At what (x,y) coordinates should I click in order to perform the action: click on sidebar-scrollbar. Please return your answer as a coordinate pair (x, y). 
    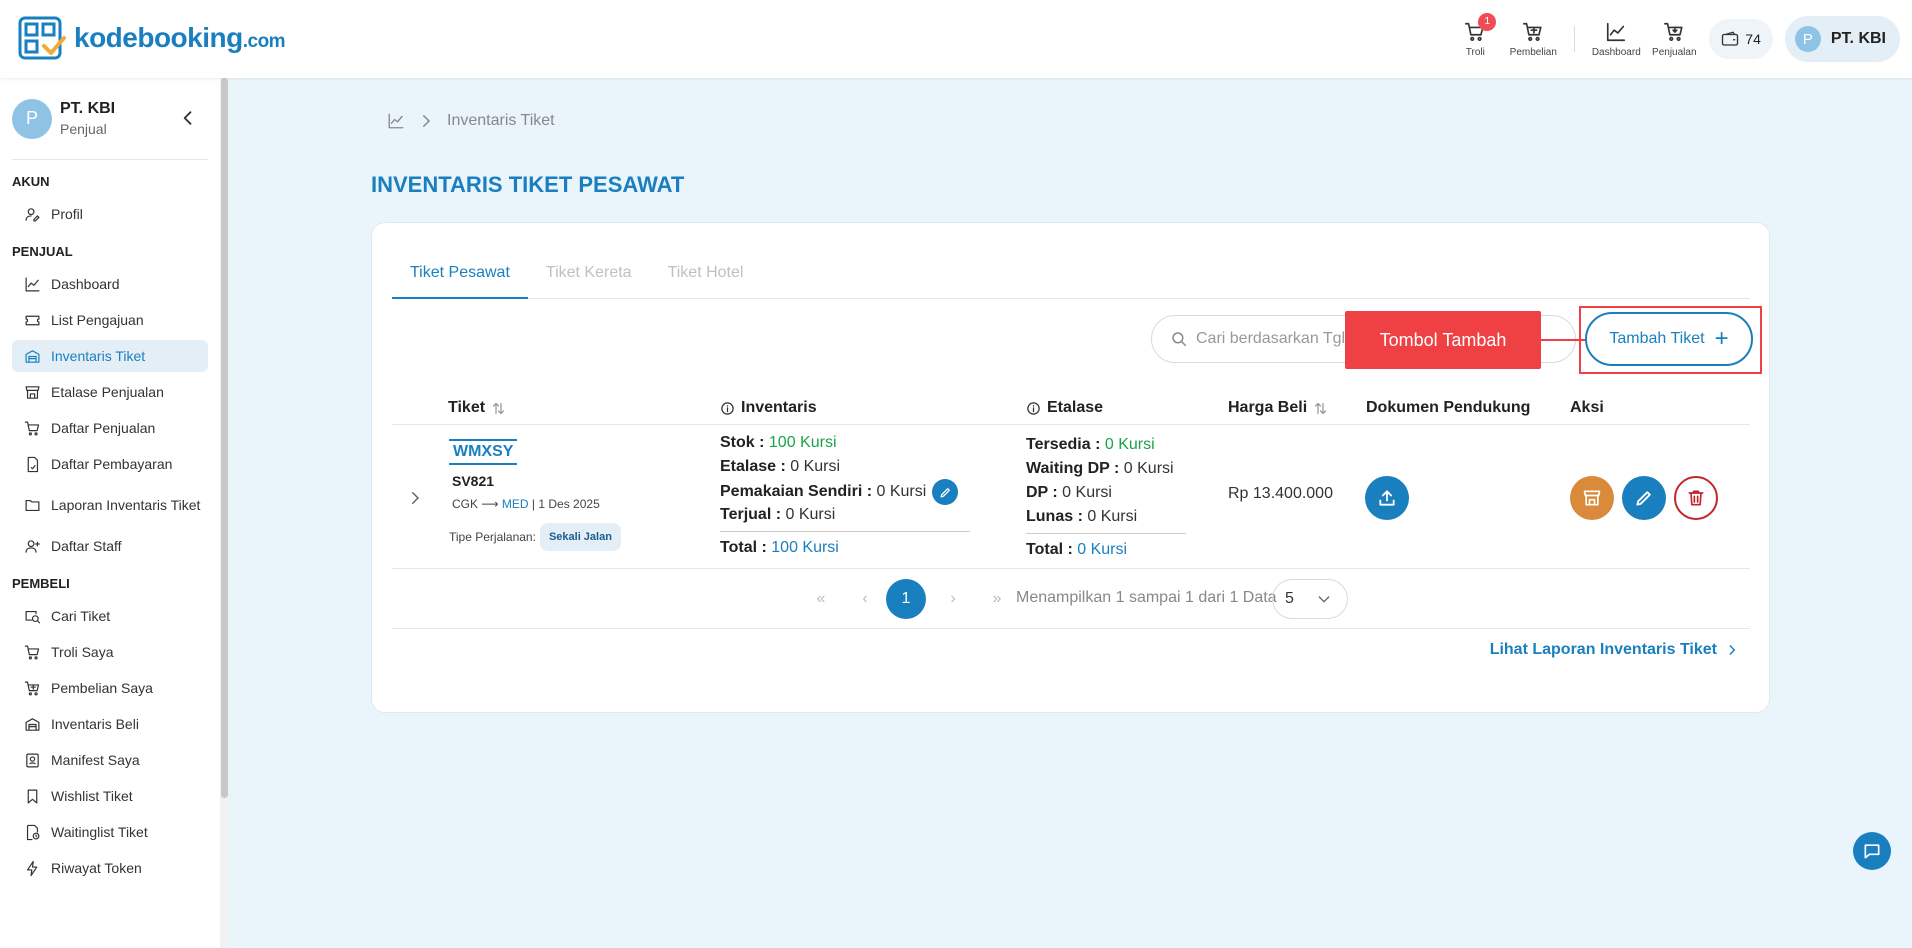
    Looking at the image, I should click on (224, 513).